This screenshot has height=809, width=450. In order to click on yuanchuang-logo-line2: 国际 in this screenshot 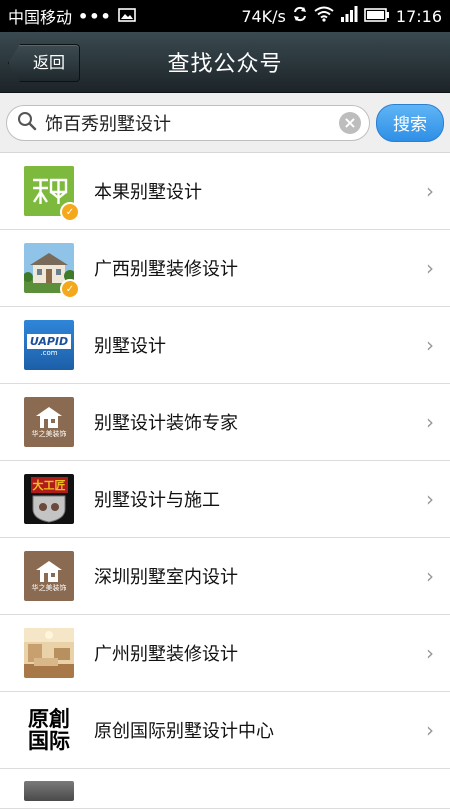, I will do `click(49, 741)`.